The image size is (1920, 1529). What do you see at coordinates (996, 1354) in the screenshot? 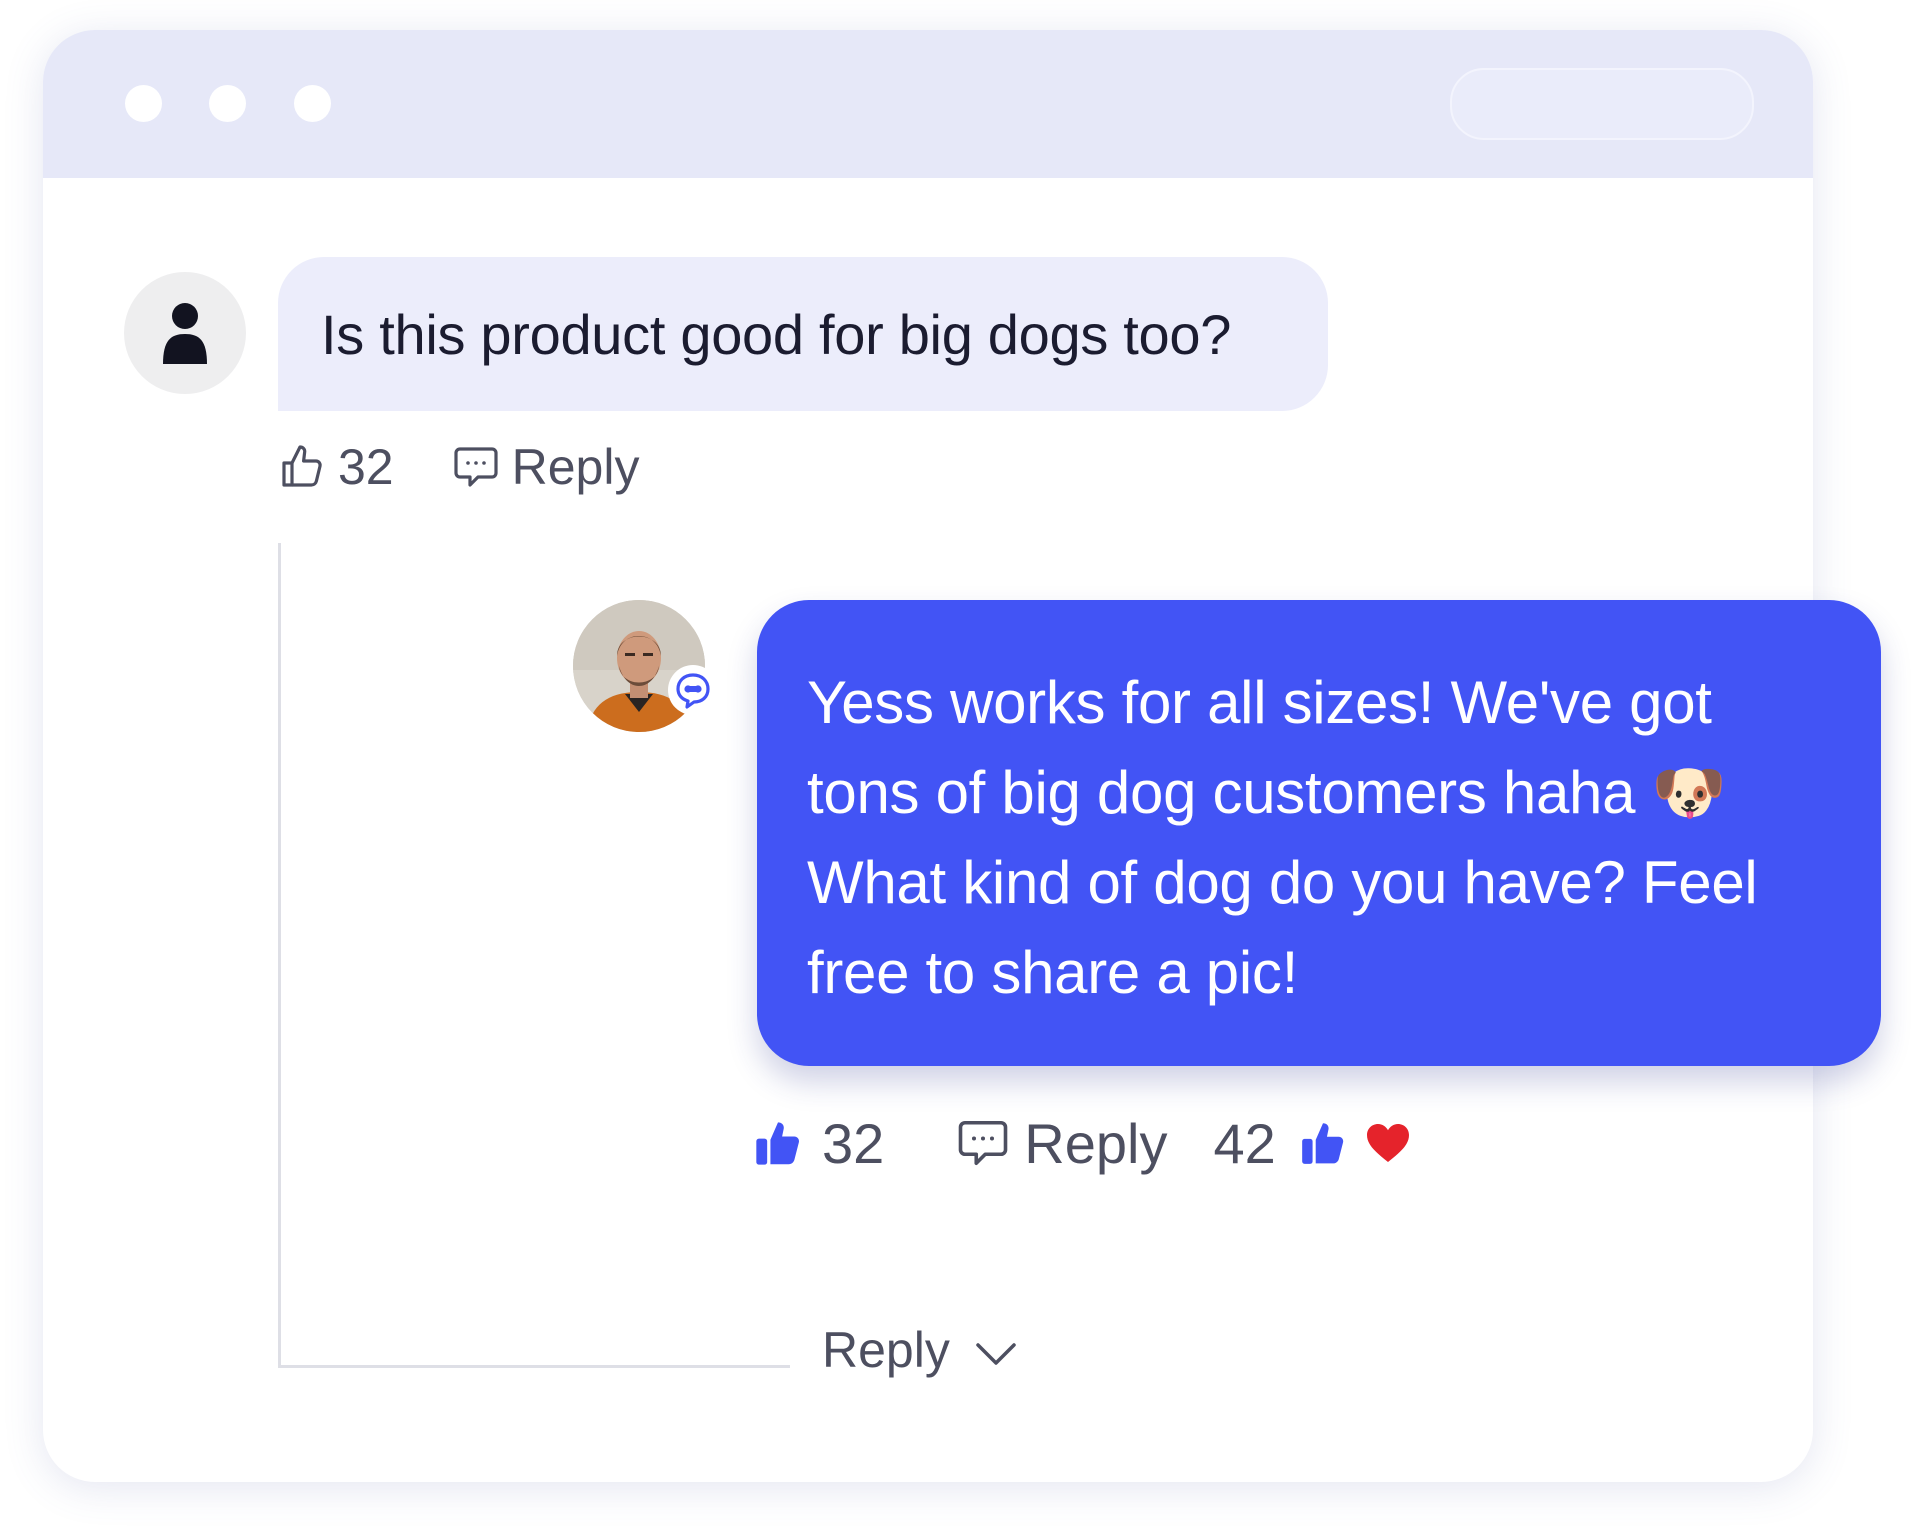
I see `chevron-down-icon` at bounding box center [996, 1354].